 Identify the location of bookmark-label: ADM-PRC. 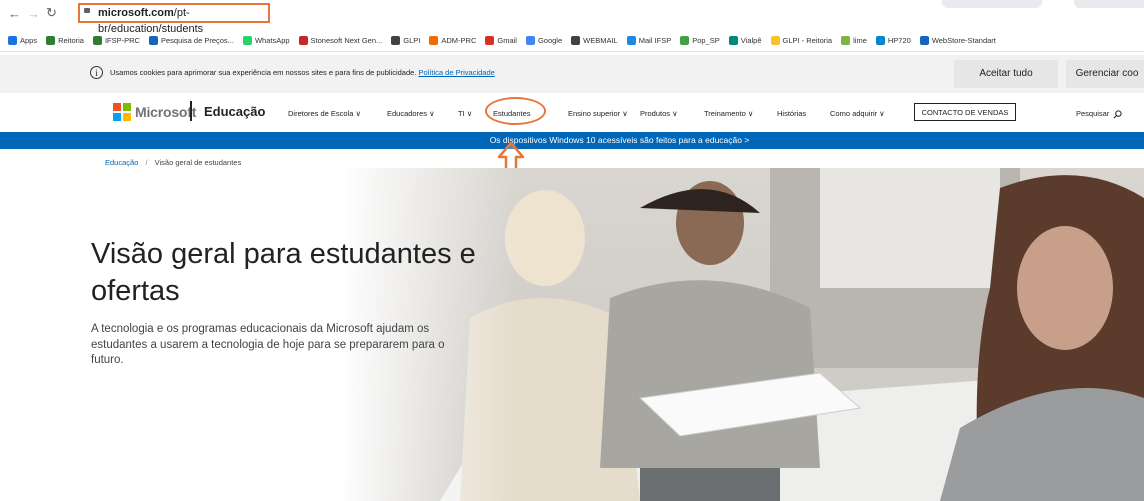
(459, 40).